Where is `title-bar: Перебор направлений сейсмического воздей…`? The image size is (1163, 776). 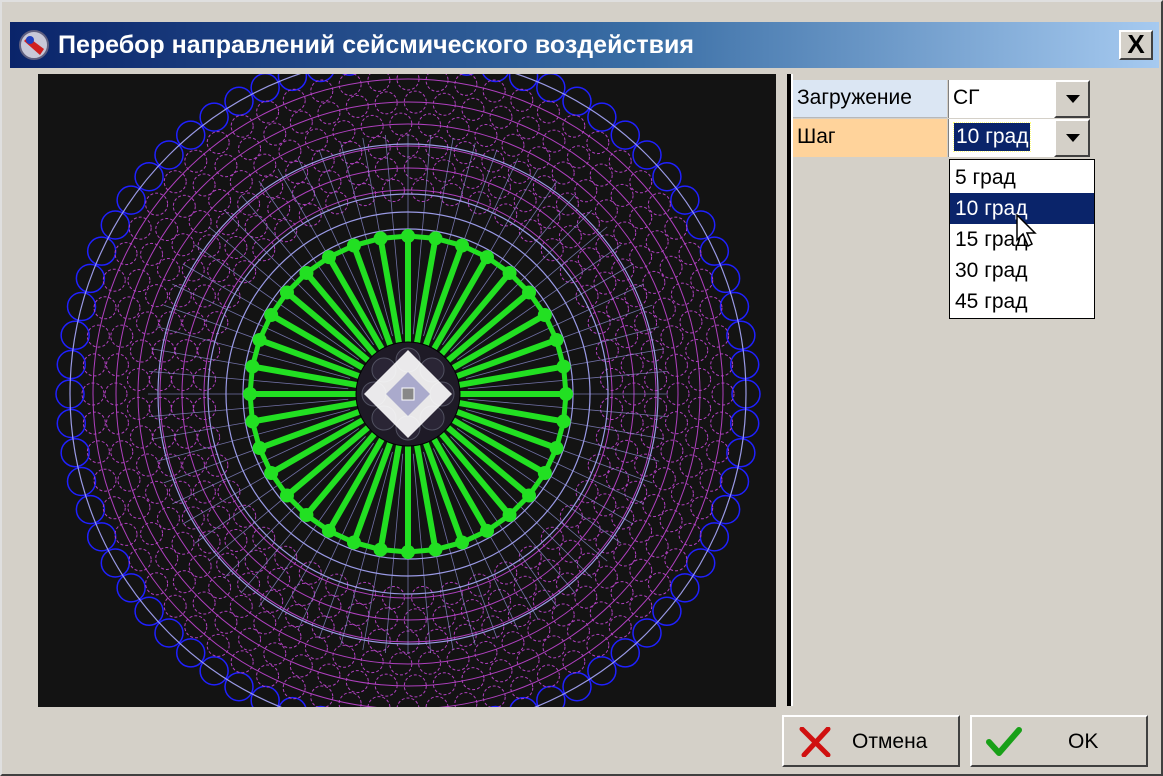
title-bar: Перебор направлений сейсмического воздей… is located at coordinates (584, 45).